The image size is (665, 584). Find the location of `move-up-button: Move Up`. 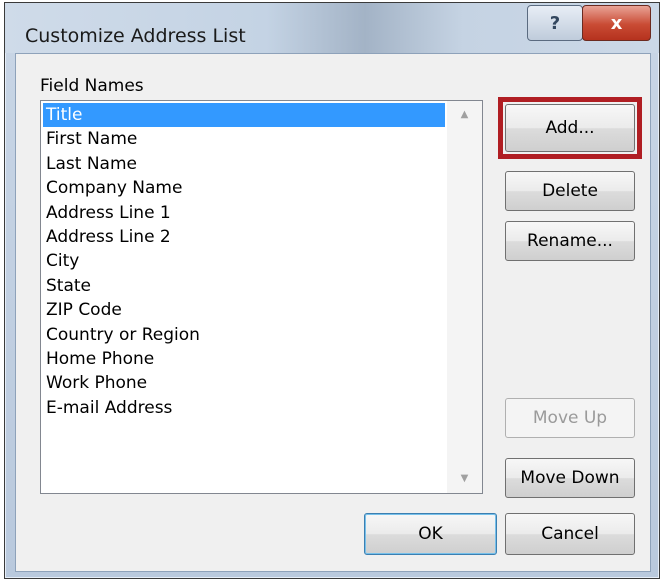

move-up-button: Move Up is located at coordinates (570, 418).